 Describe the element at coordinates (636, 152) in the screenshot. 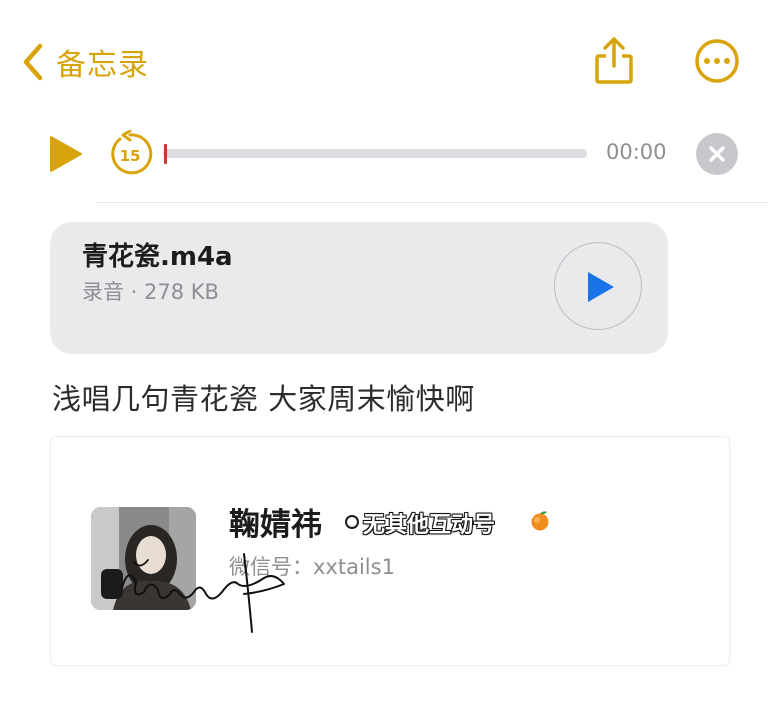

I see `playback-time: 00:00` at that location.